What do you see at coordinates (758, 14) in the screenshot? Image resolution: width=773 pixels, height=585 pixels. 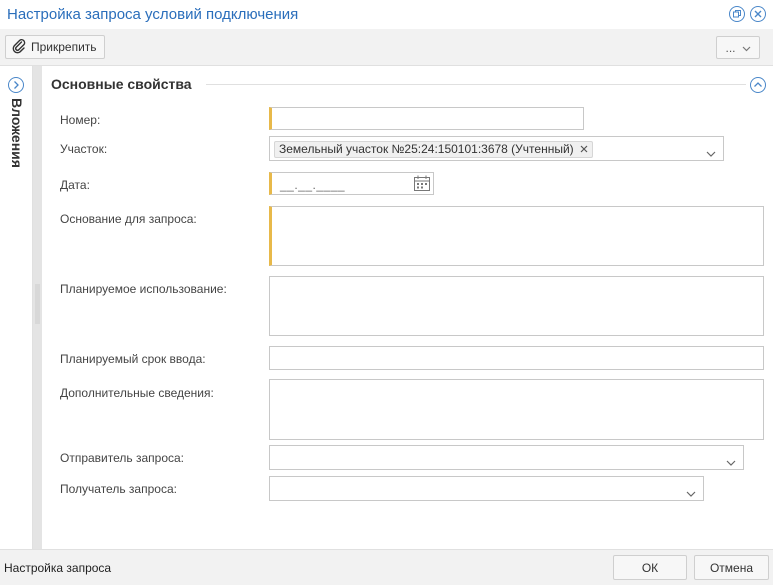 I see `close-icon` at bounding box center [758, 14].